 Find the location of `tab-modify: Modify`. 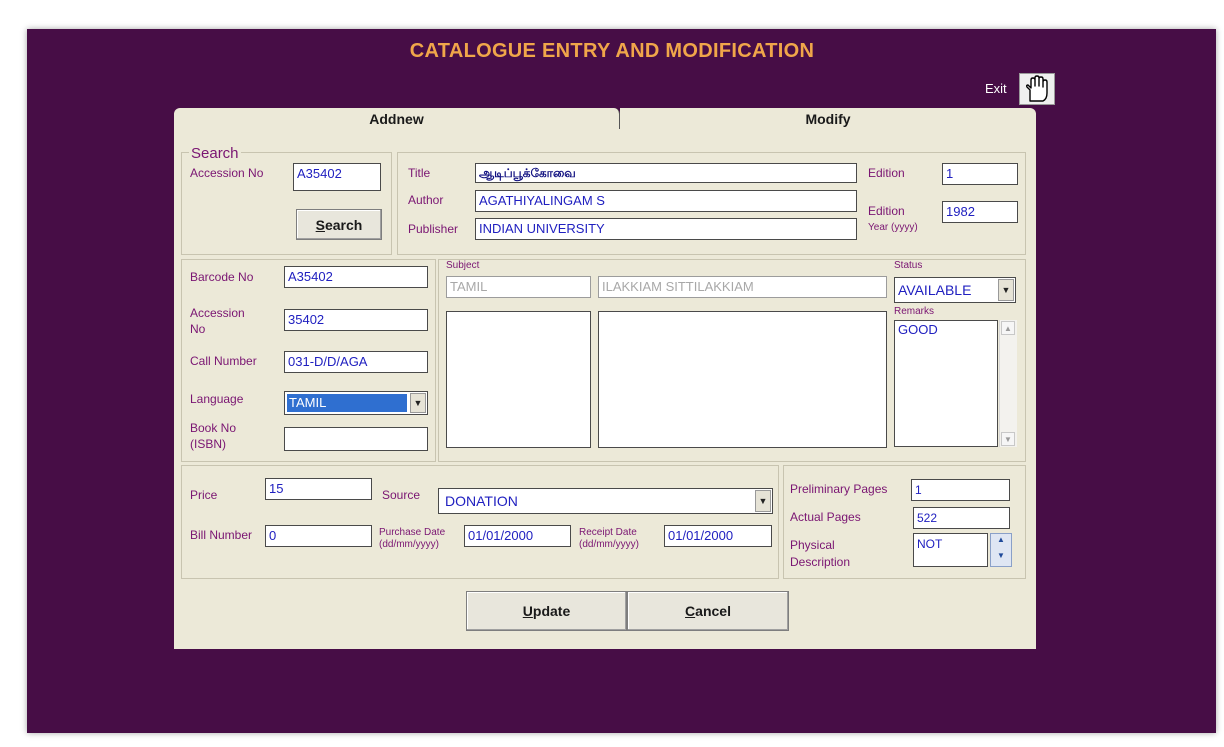

tab-modify: Modify is located at coordinates (828, 119).